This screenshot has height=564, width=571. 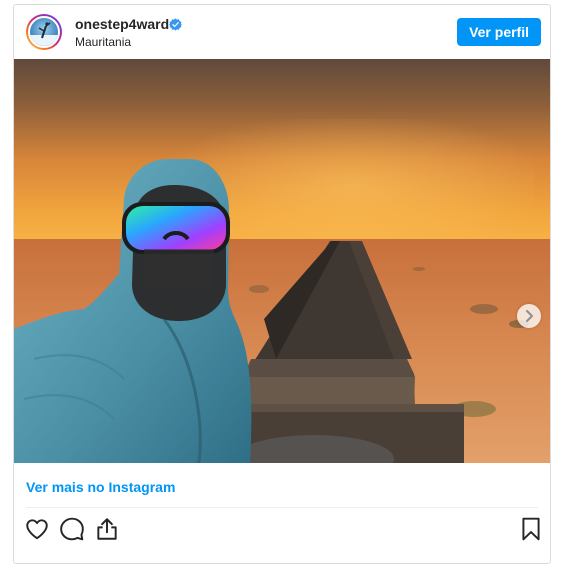 I want to click on post-header: onestep4ward Mauritania Ver perfil, so click(x=282, y=32).